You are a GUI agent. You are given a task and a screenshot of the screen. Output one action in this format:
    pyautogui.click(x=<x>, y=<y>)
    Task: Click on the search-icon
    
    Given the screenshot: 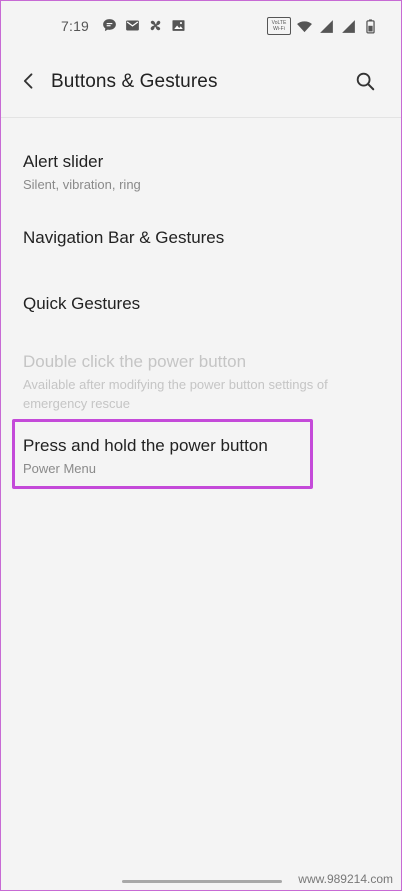 What is the action you would take?
    pyautogui.click(x=365, y=83)
    